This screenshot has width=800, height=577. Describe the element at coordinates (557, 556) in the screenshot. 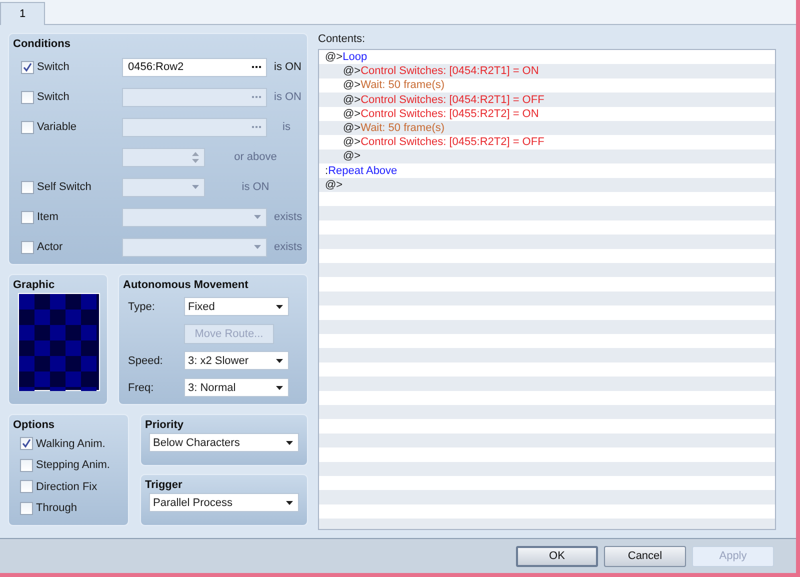

I see `dialog-button: OK` at that location.